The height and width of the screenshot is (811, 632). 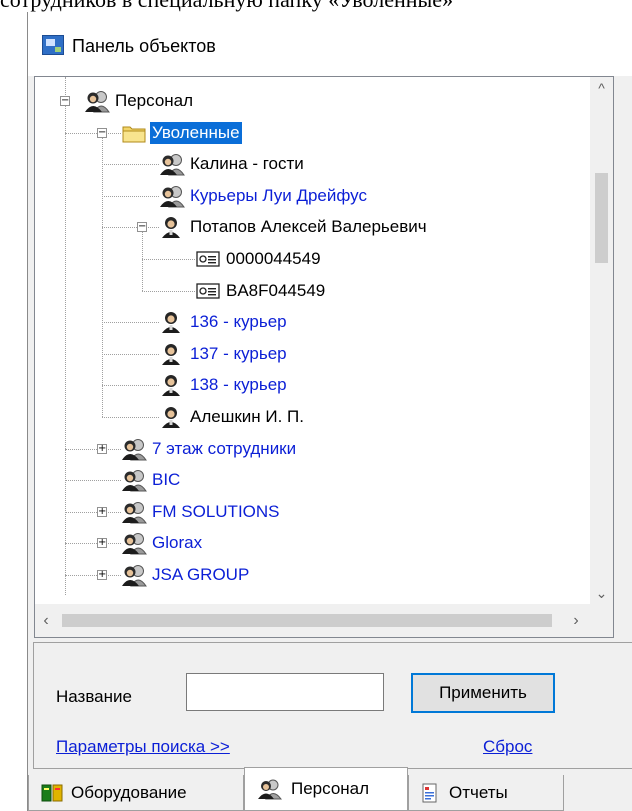 I want to click on vertical-scroll-thumb, so click(x=601, y=218).